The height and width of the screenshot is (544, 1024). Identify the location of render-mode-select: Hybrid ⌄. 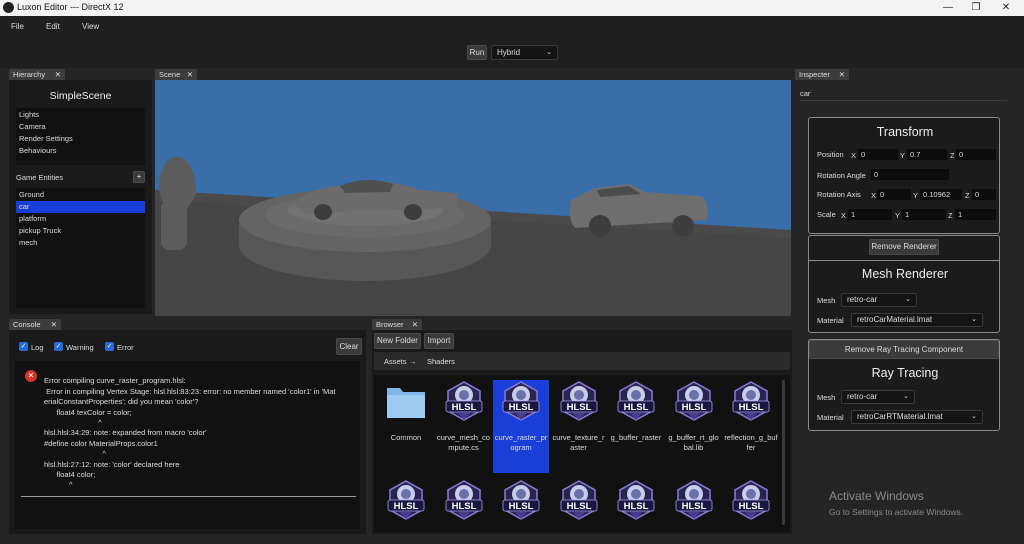
(524, 52).